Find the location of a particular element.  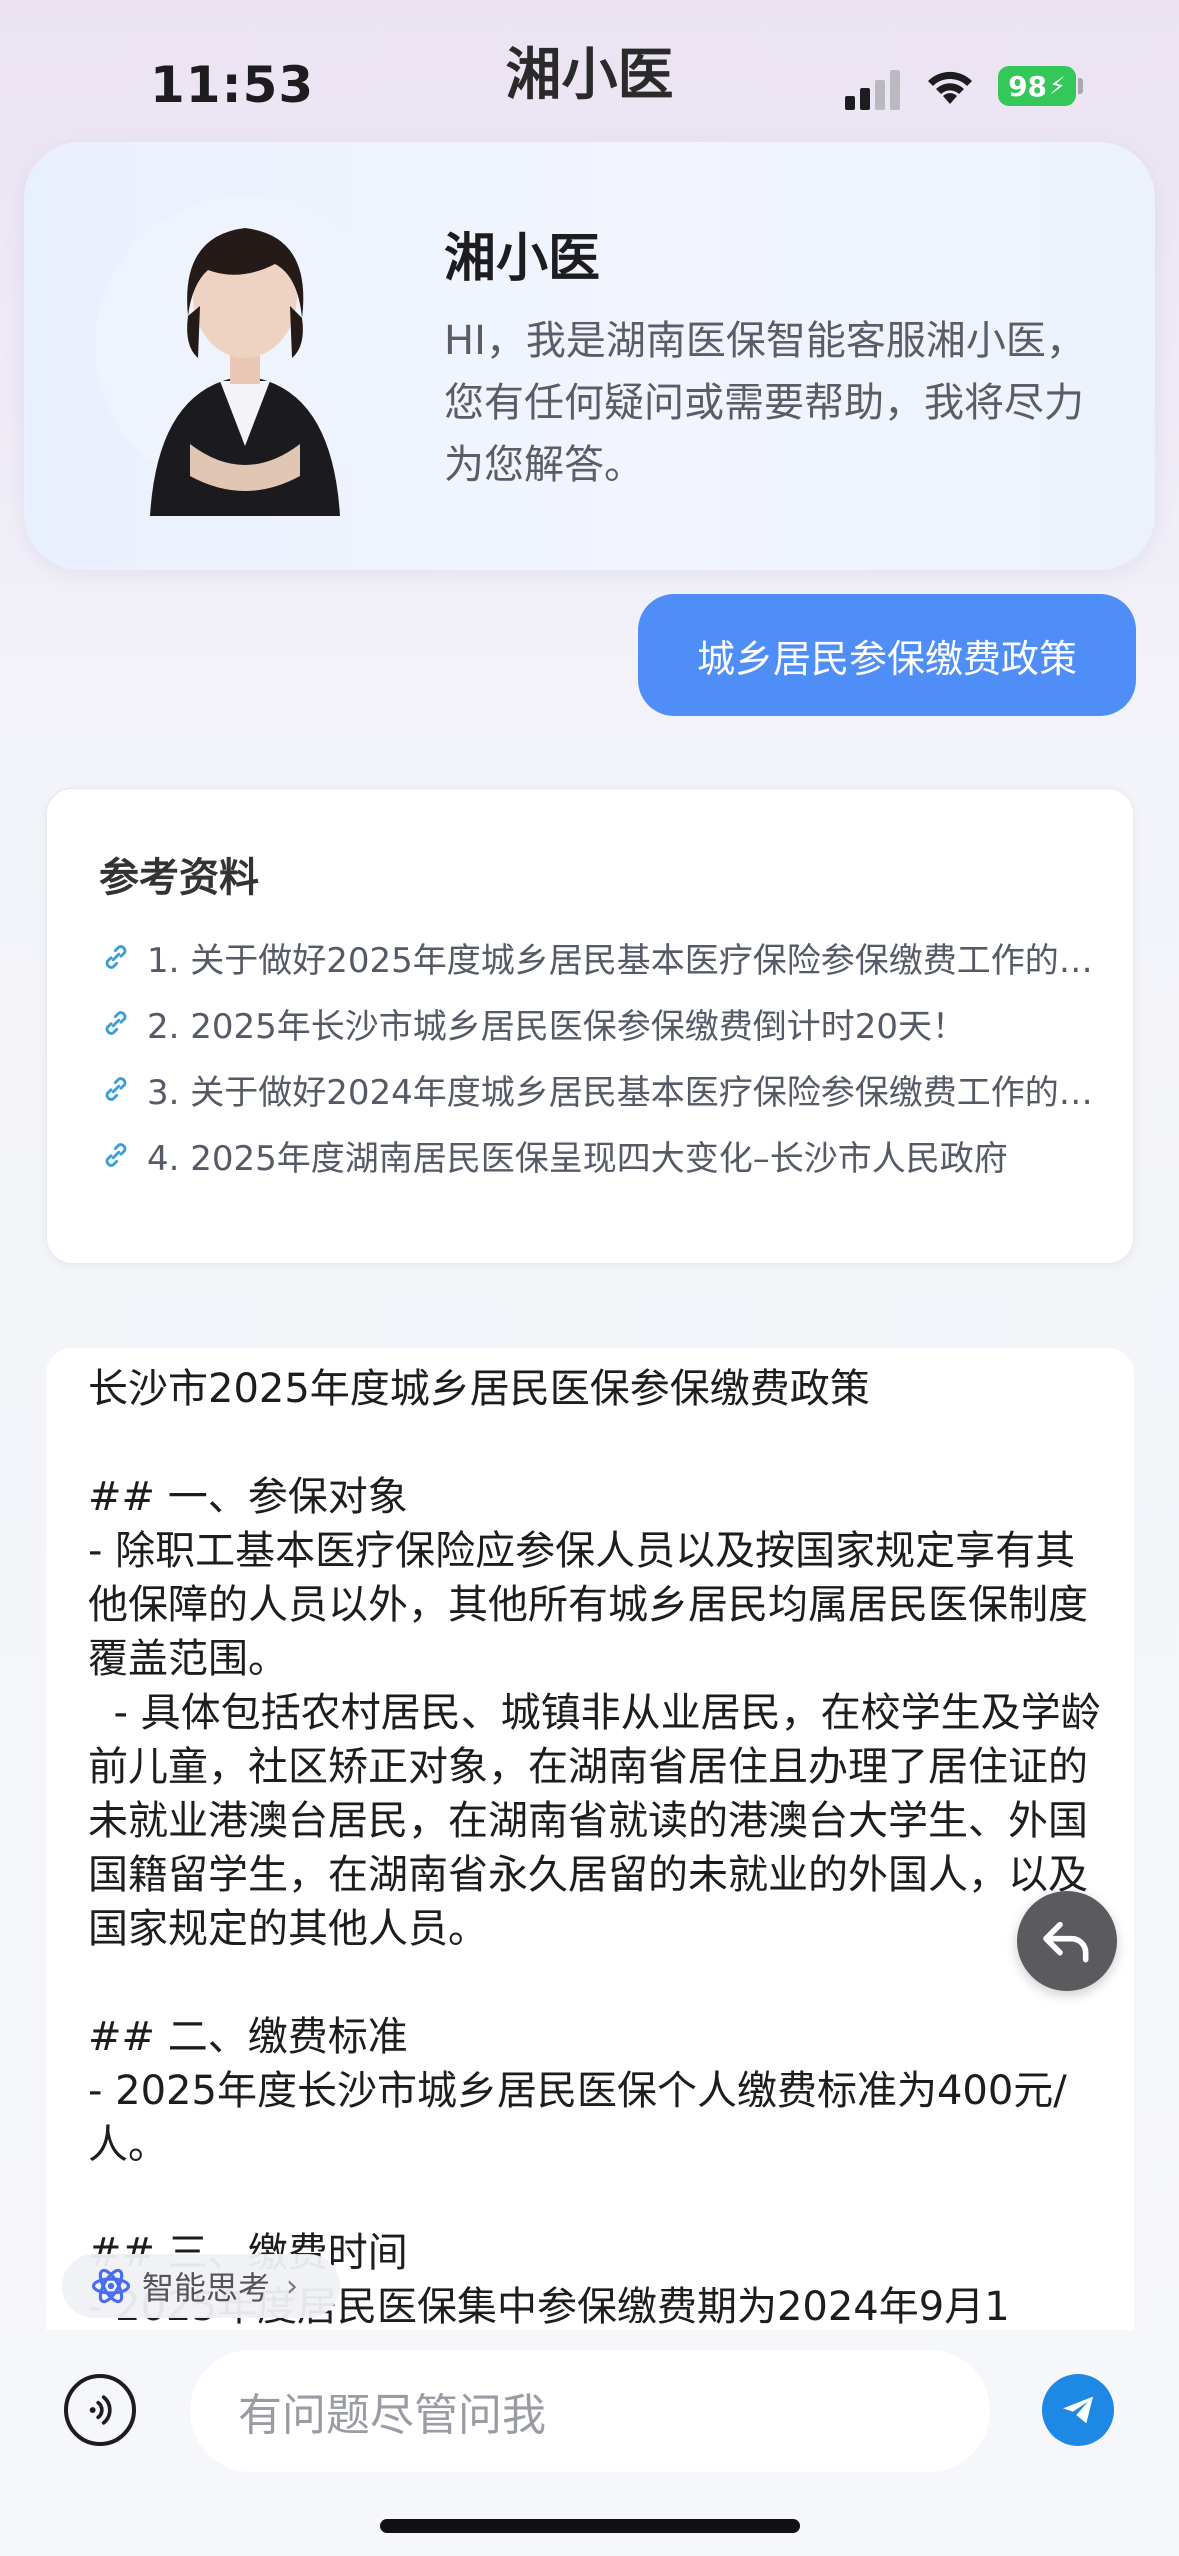

reference-link: 2. 2025年长沙市城乡居民医保参保缴费倒计时20天！ is located at coordinates (604, 1023).